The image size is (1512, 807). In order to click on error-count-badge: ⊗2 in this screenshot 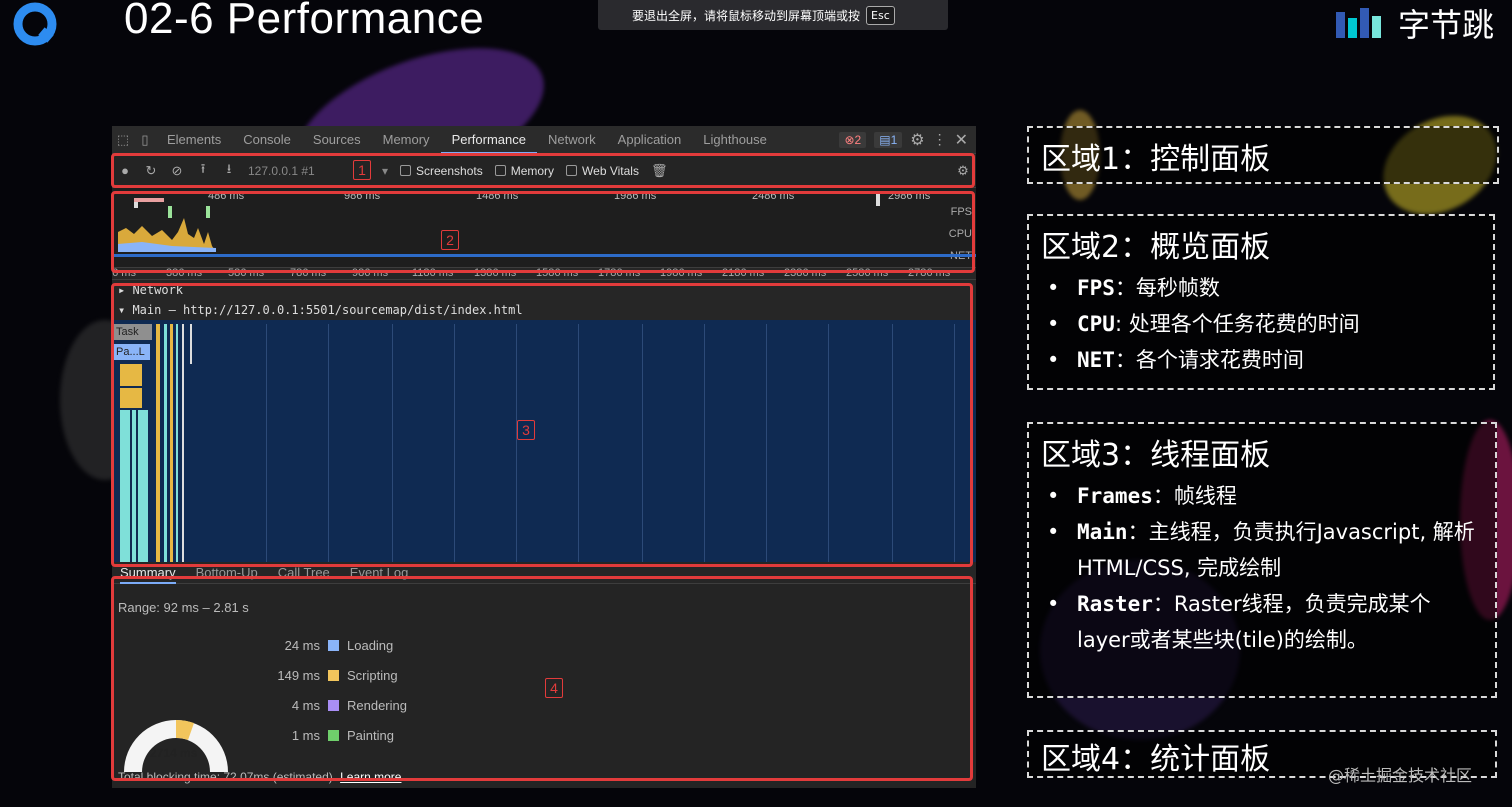, I will do `click(853, 139)`.